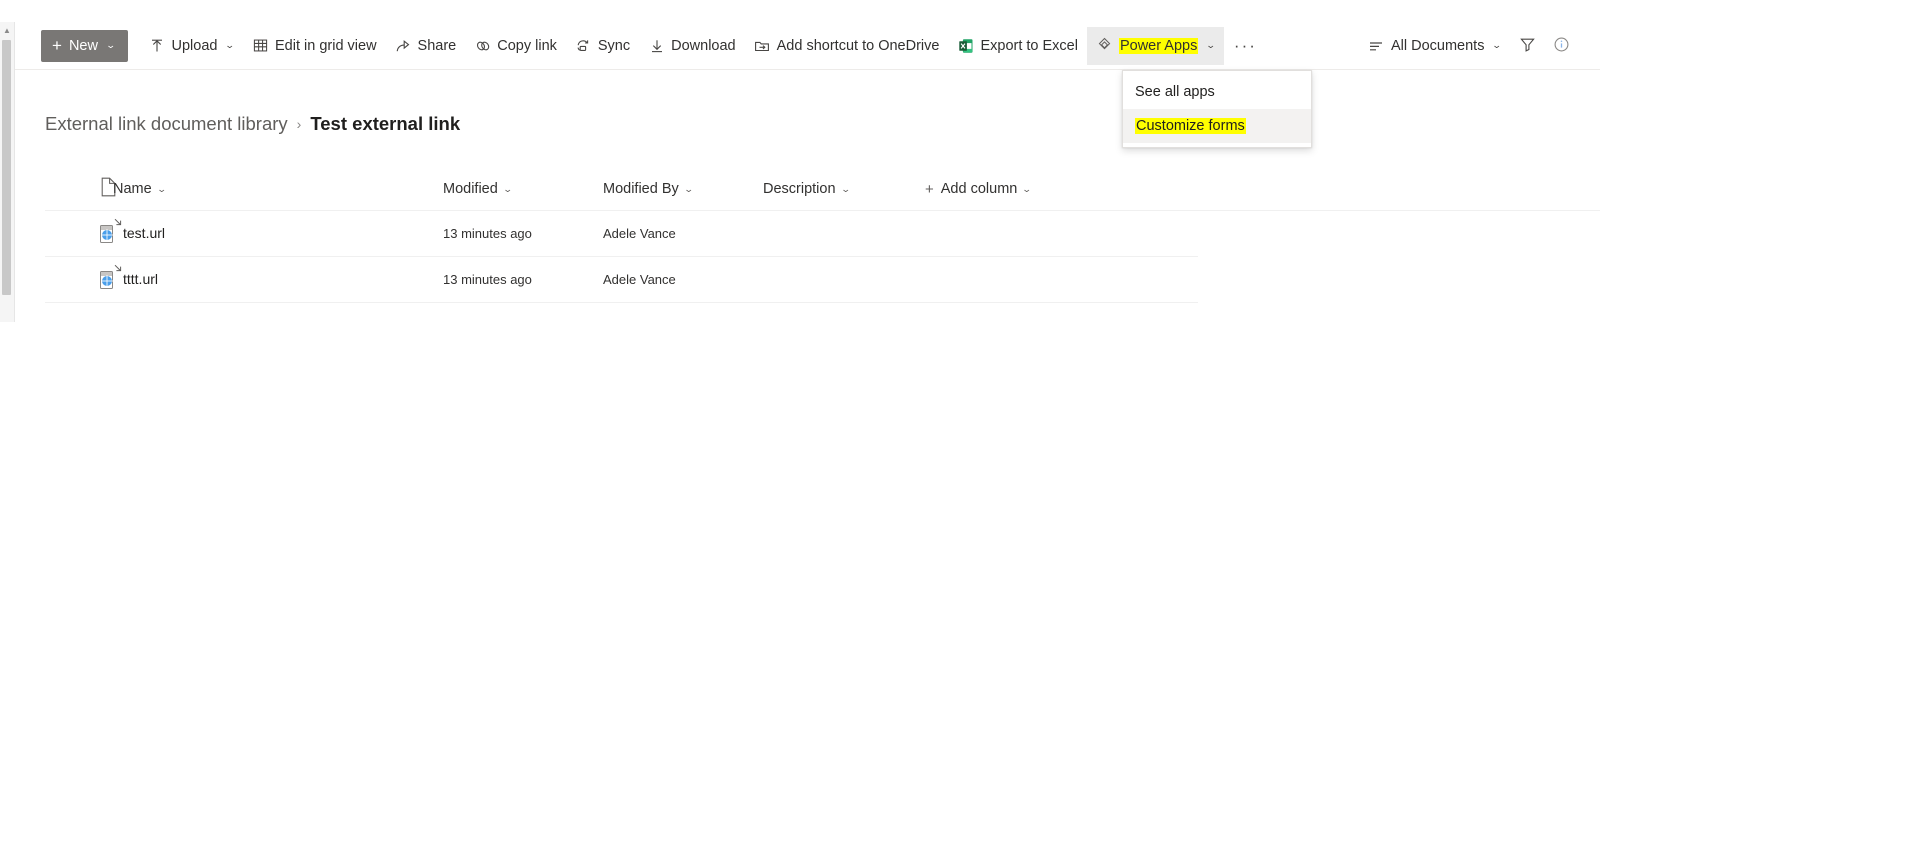 This screenshot has width=1906, height=867. What do you see at coordinates (1190, 126) in the screenshot?
I see `customize-forms-label: Customize forms` at bounding box center [1190, 126].